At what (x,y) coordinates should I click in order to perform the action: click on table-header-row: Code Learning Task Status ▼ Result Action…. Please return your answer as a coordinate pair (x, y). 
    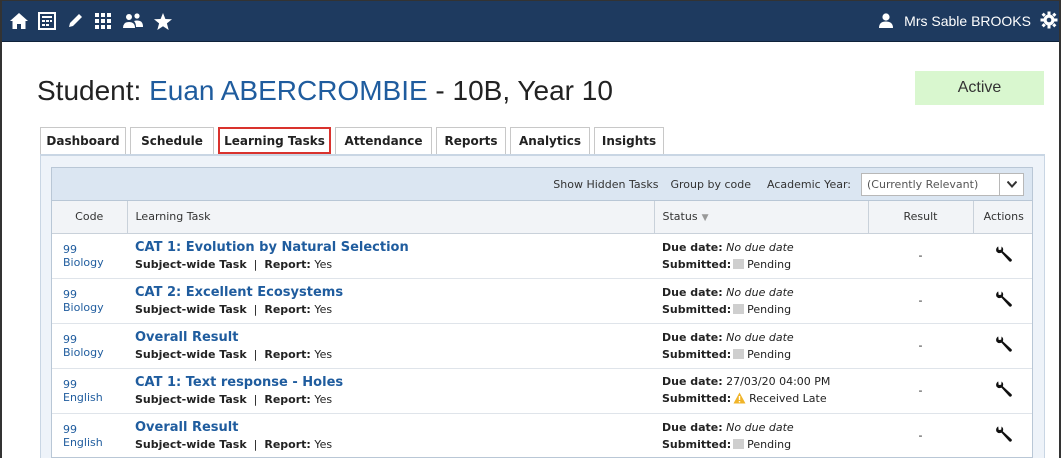
    Looking at the image, I should click on (542, 217).